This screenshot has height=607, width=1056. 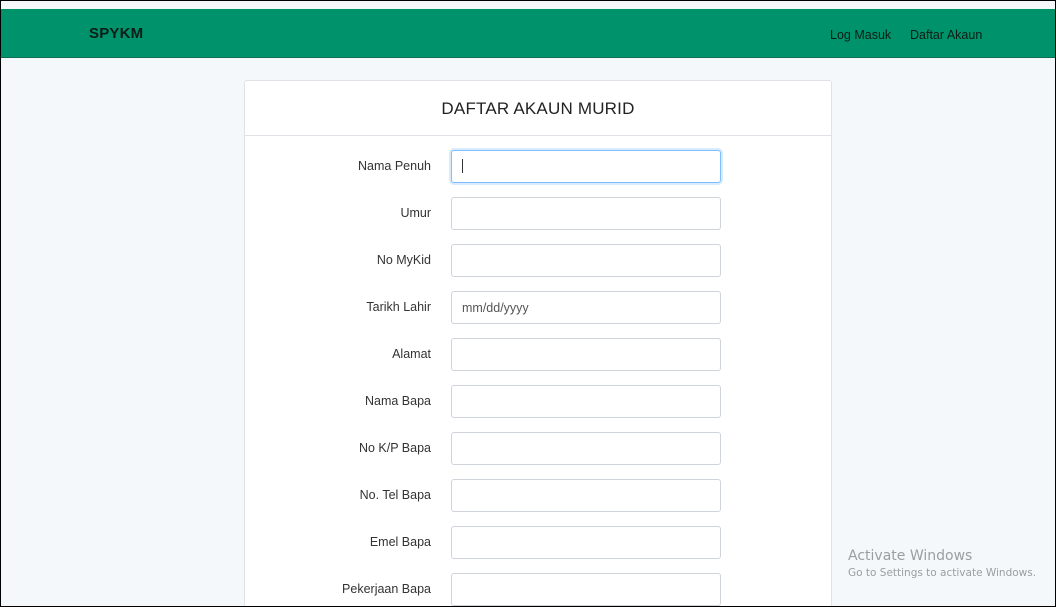 I want to click on field-label: No. Tel Bapa, so click(x=395, y=495).